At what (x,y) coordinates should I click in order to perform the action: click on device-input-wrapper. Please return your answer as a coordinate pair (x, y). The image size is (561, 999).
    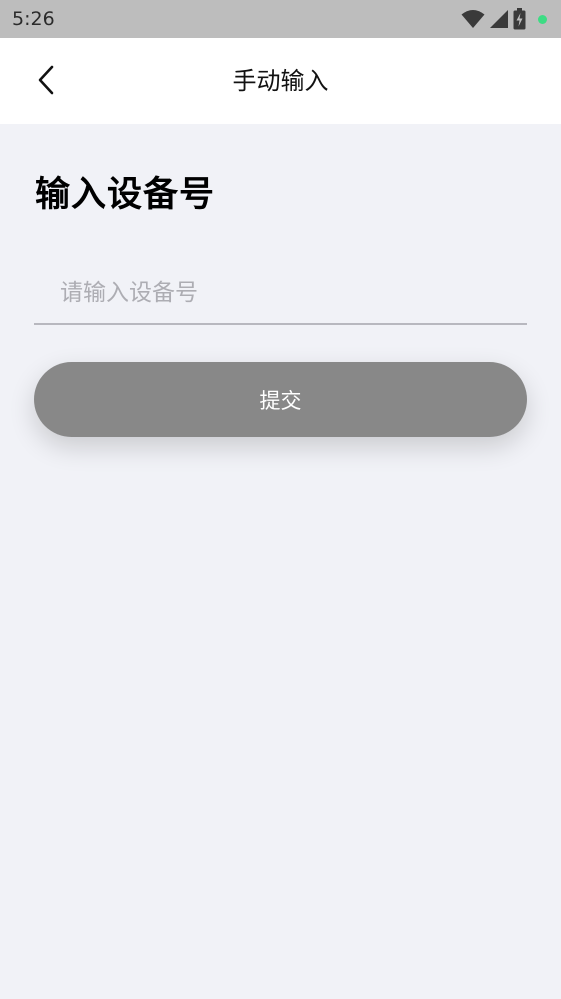
    Looking at the image, I should click on (280, 293).